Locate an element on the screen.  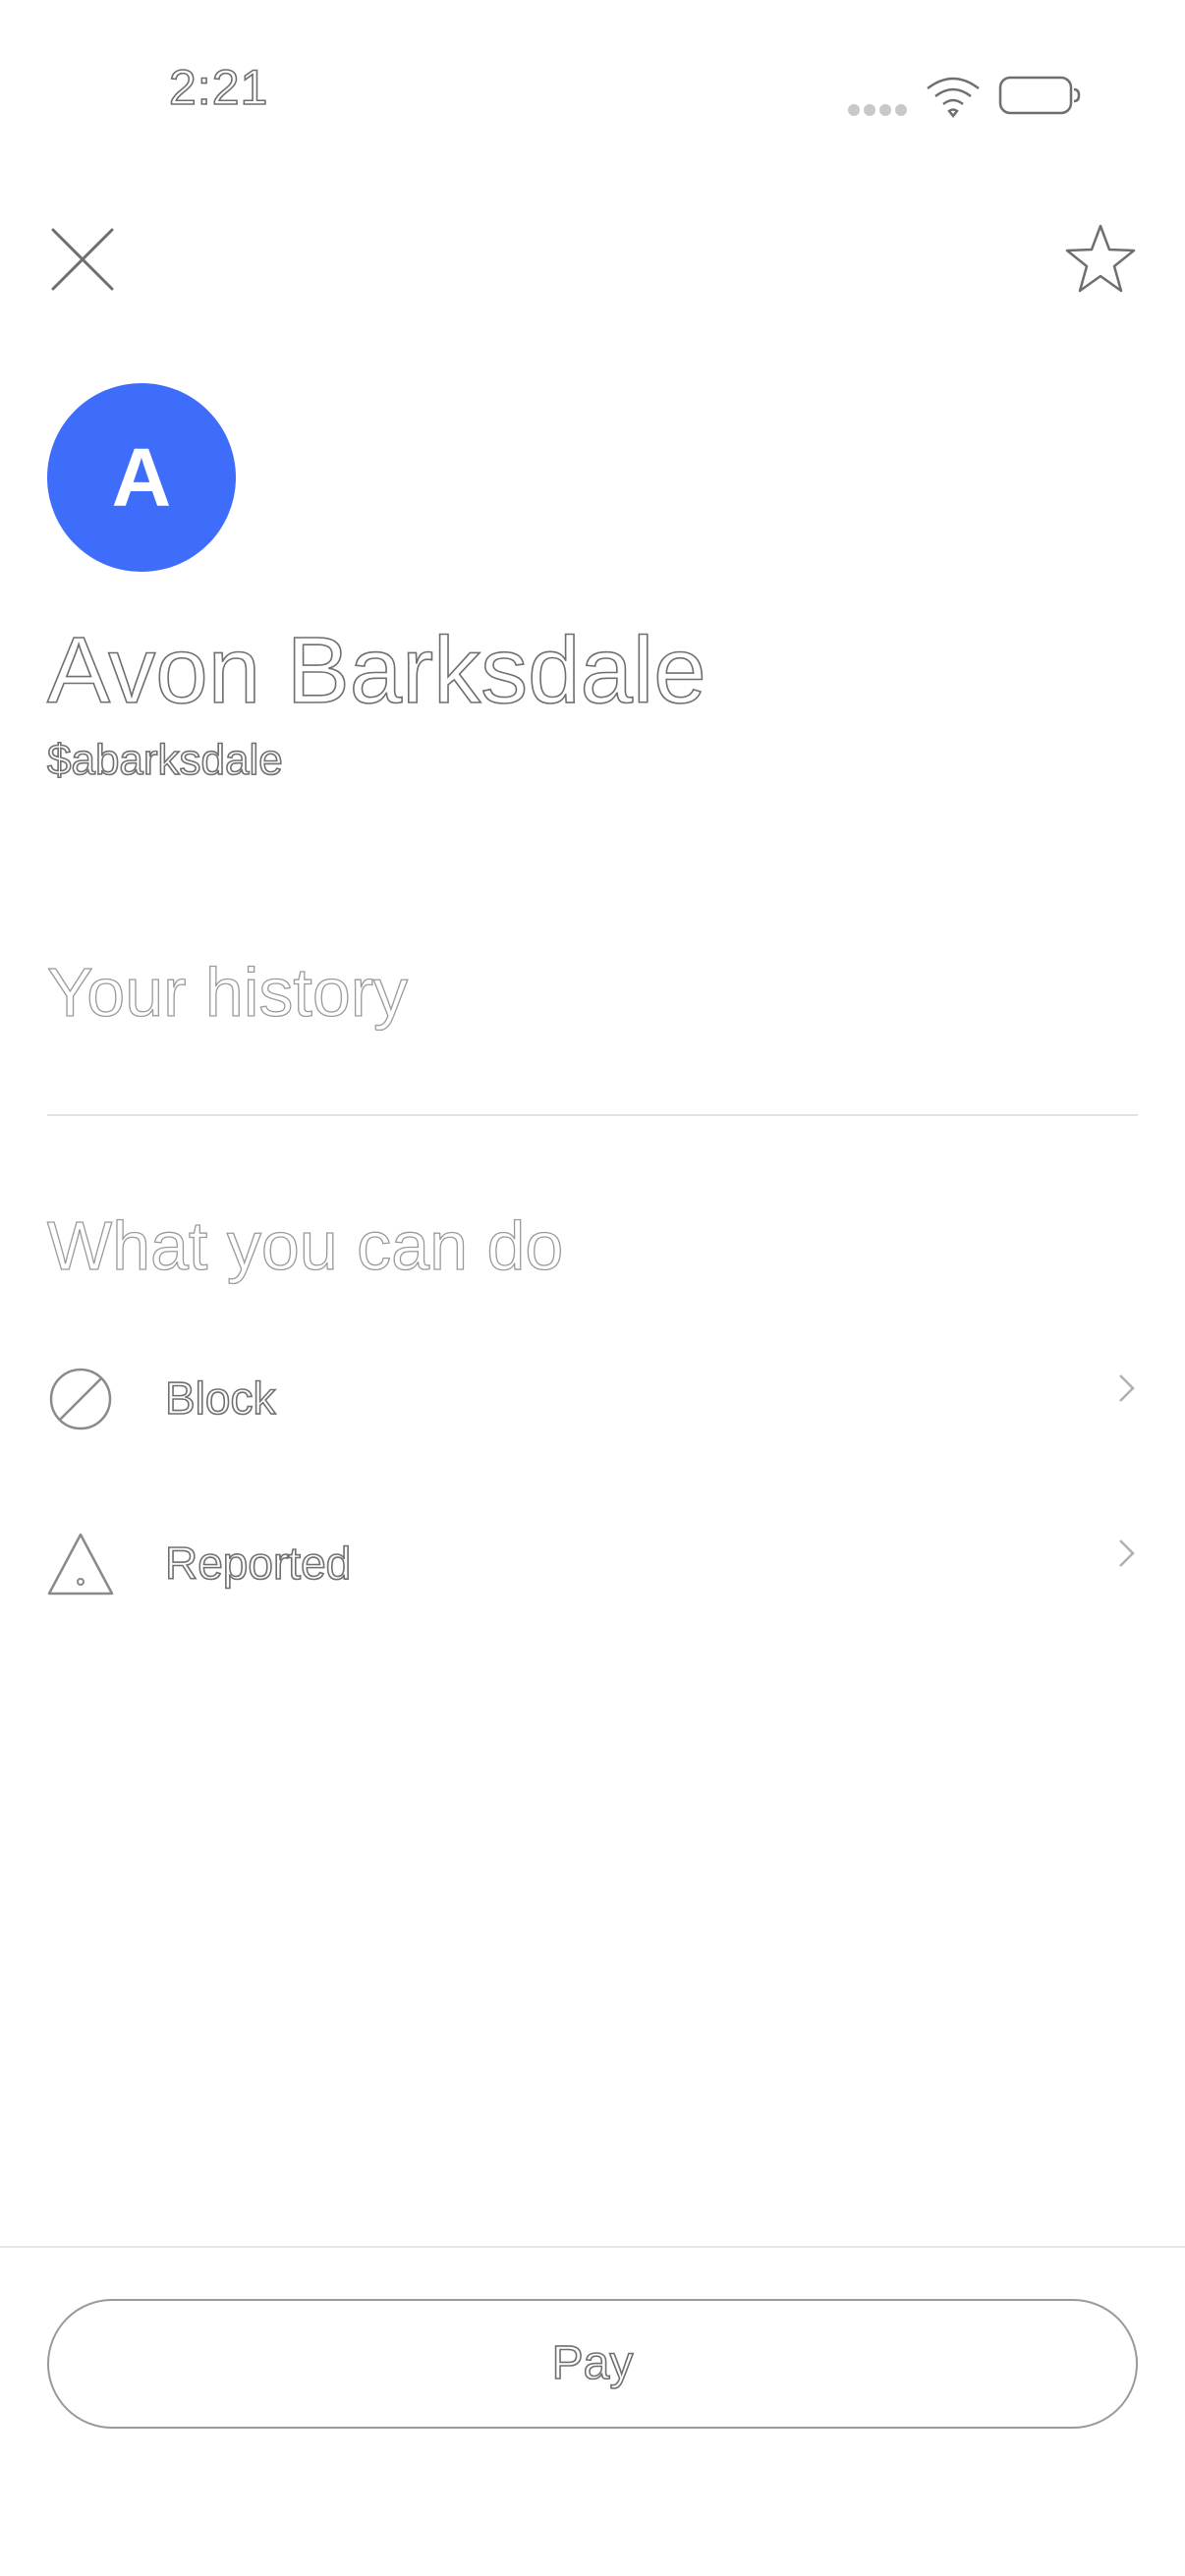
star-icon is located at coordinates (1100, 258).